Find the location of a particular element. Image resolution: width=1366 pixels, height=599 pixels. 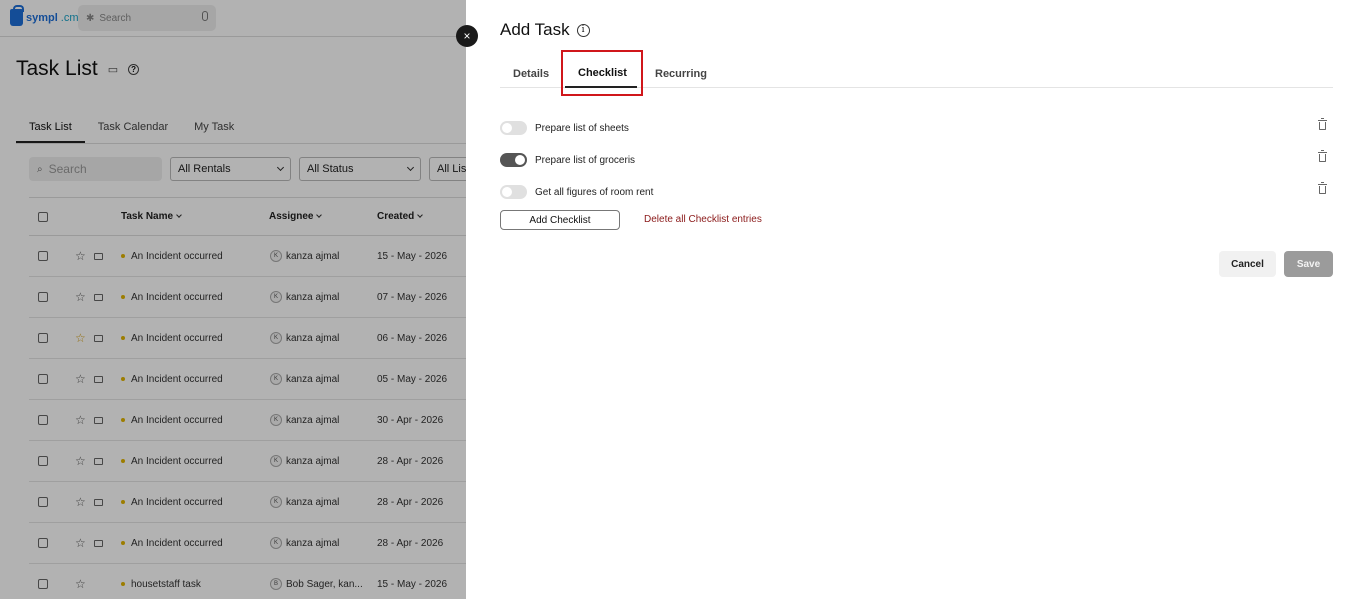

checklist-item: Prepare list of groceris is located at coordinates (916, 160).